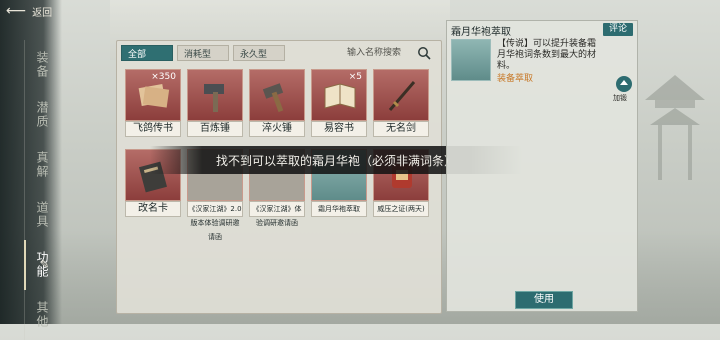 This screenshot has height=340, width=720. What do you see at coordinates (153, 209) in the screenshot?
I see `item-name: 改名卡` at bounding box center [153, 209].